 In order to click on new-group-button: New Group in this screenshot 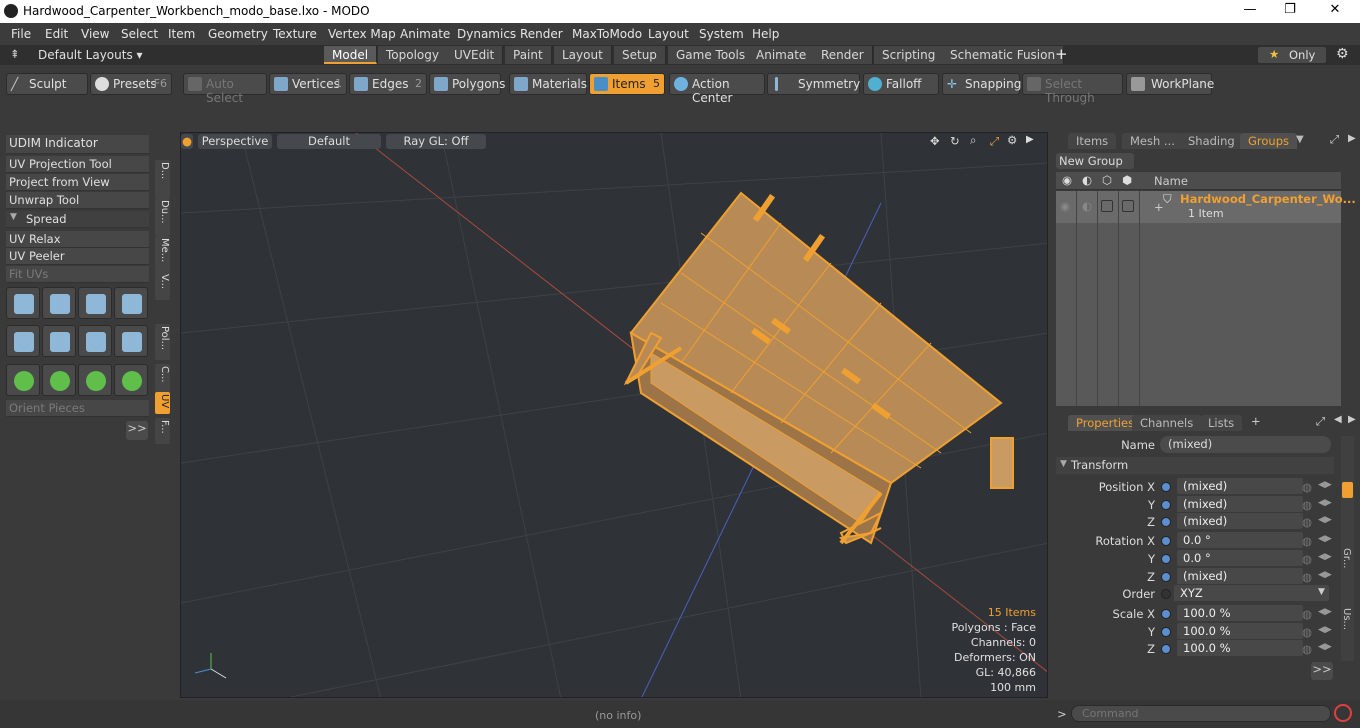, I will do `click(1095, 161)`.